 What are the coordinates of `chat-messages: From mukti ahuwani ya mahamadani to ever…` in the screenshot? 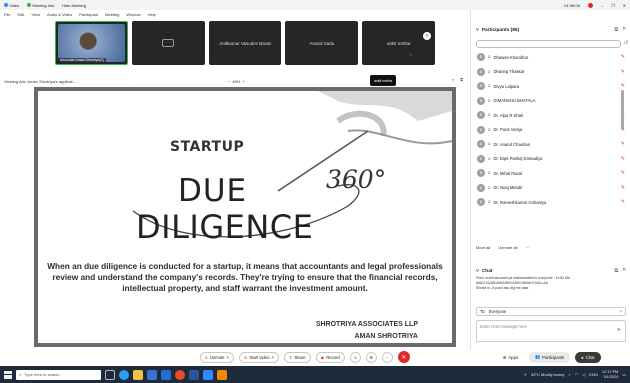 It's located at (550, 283).